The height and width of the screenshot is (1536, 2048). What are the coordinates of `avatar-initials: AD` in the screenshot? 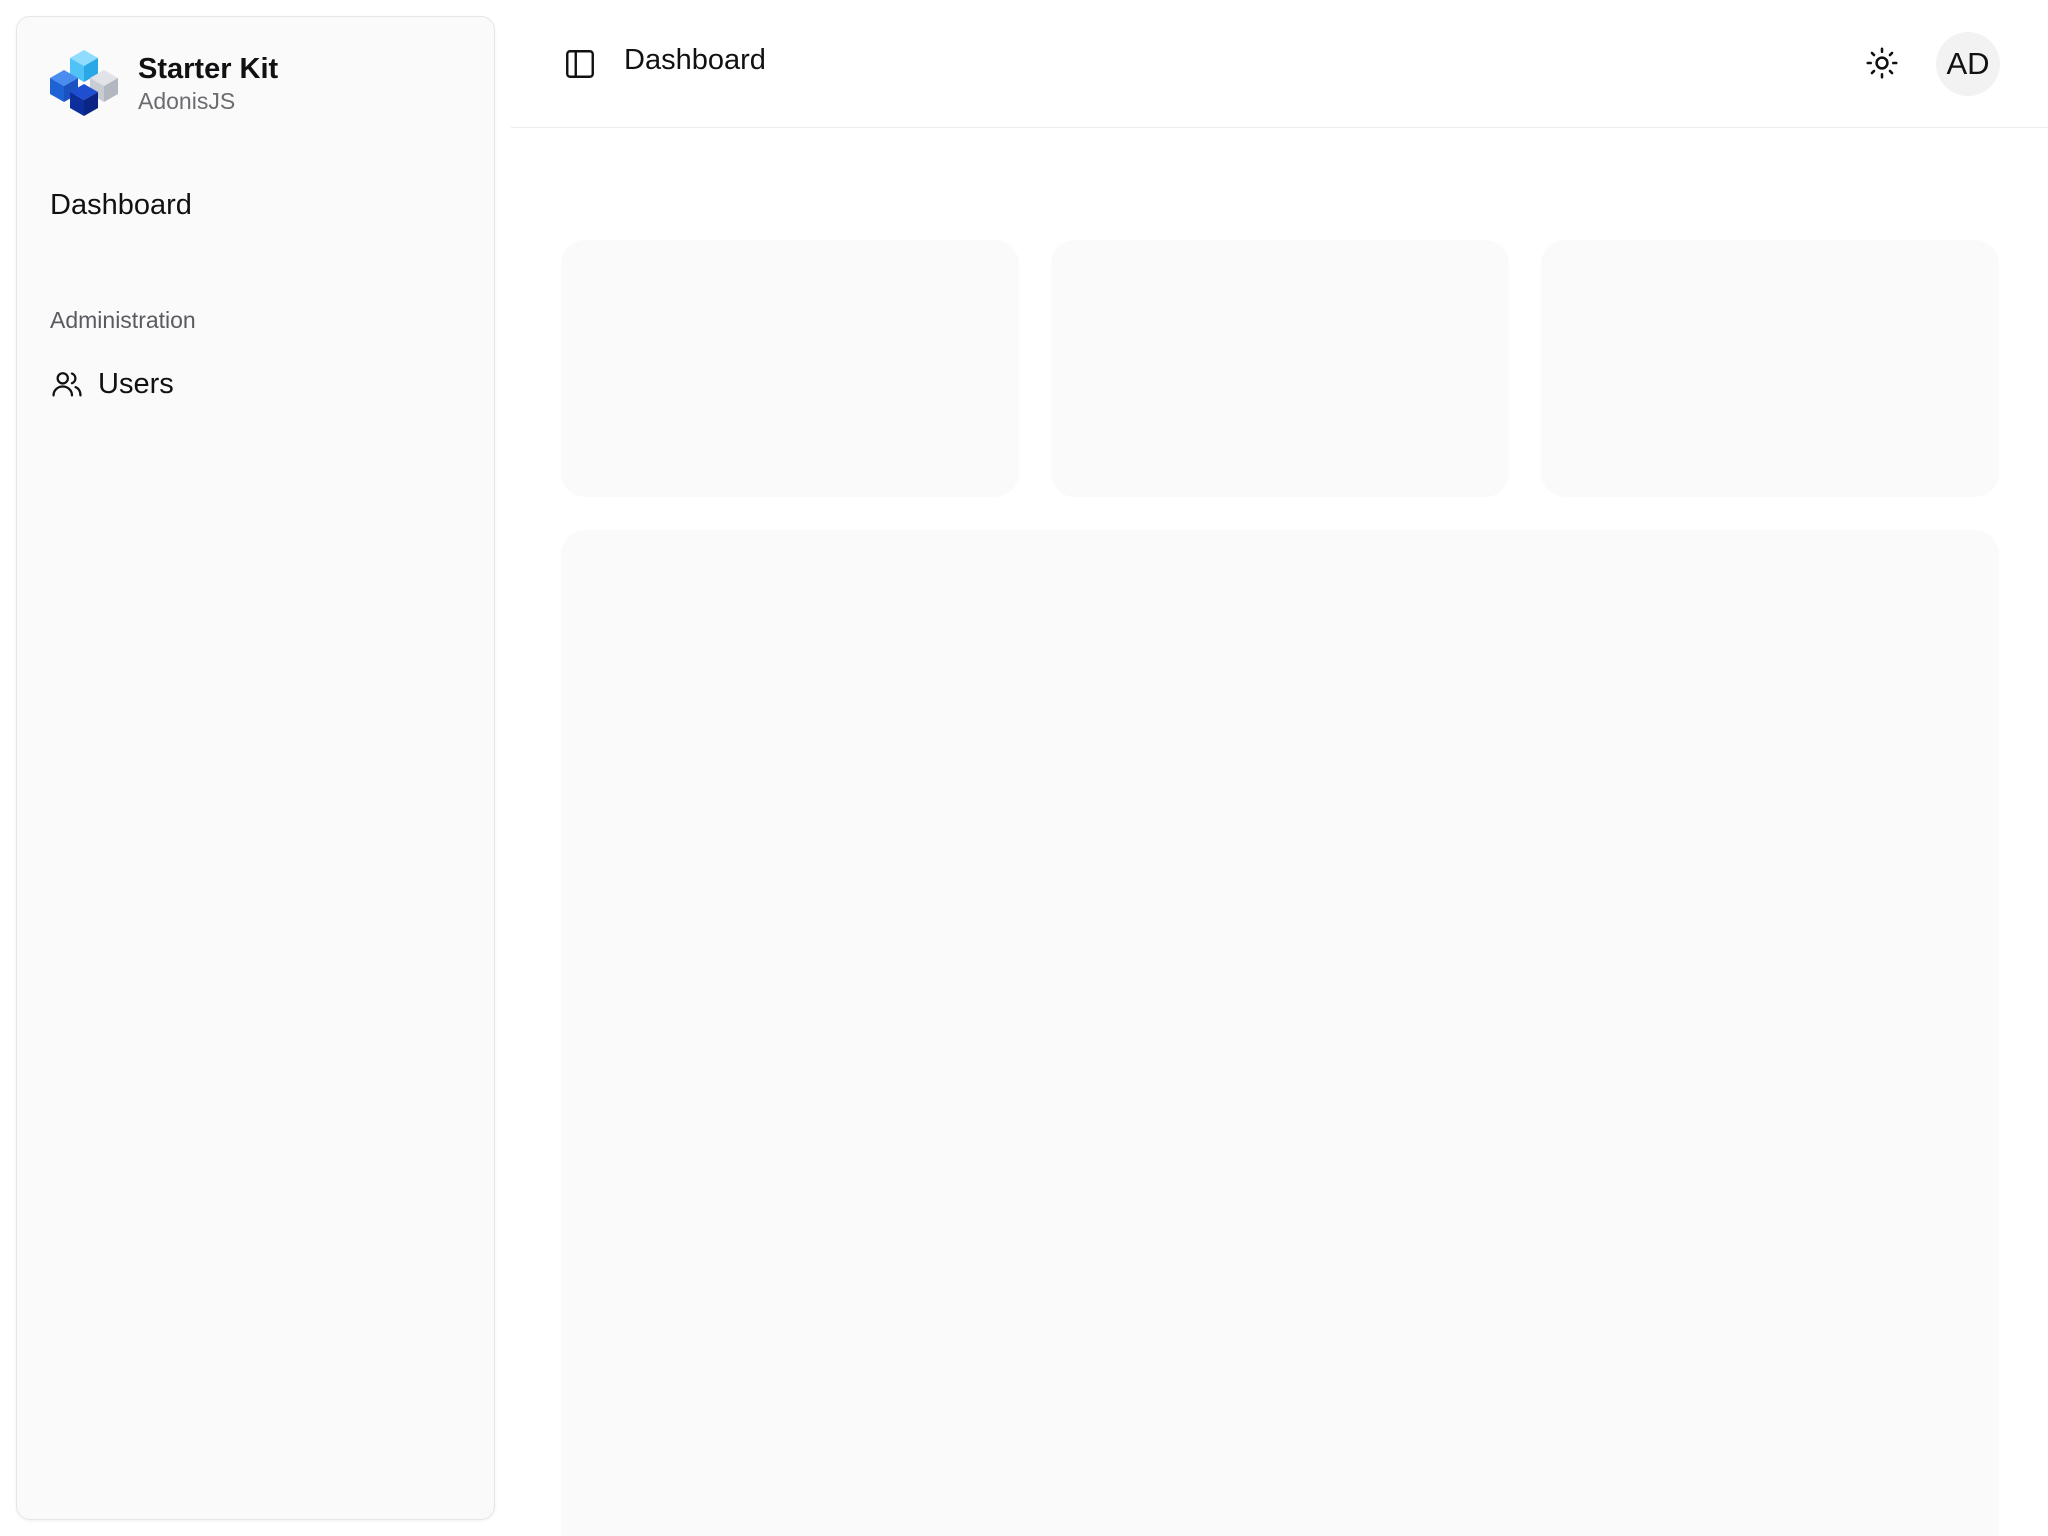 It's located at (1968, 63).